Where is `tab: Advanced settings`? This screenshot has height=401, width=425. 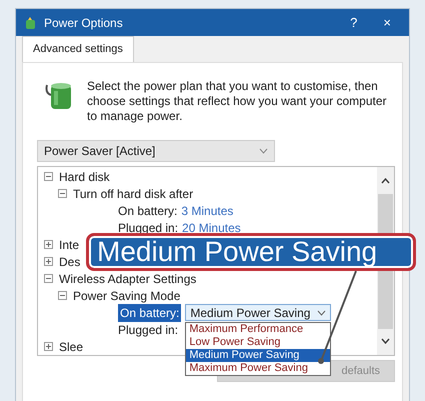 tab: Advanced settings is located at coordinates (78, 49).